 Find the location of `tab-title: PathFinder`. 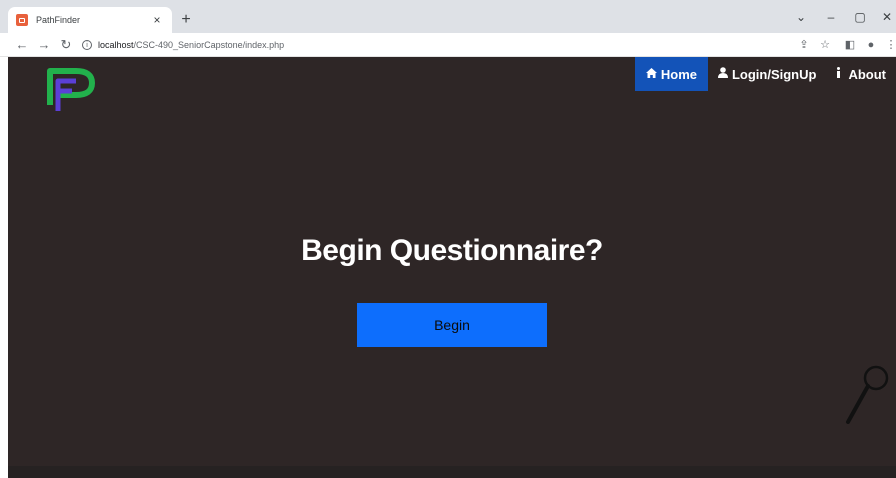

tab-title: PathFinder is located at coordinates (58, 20).